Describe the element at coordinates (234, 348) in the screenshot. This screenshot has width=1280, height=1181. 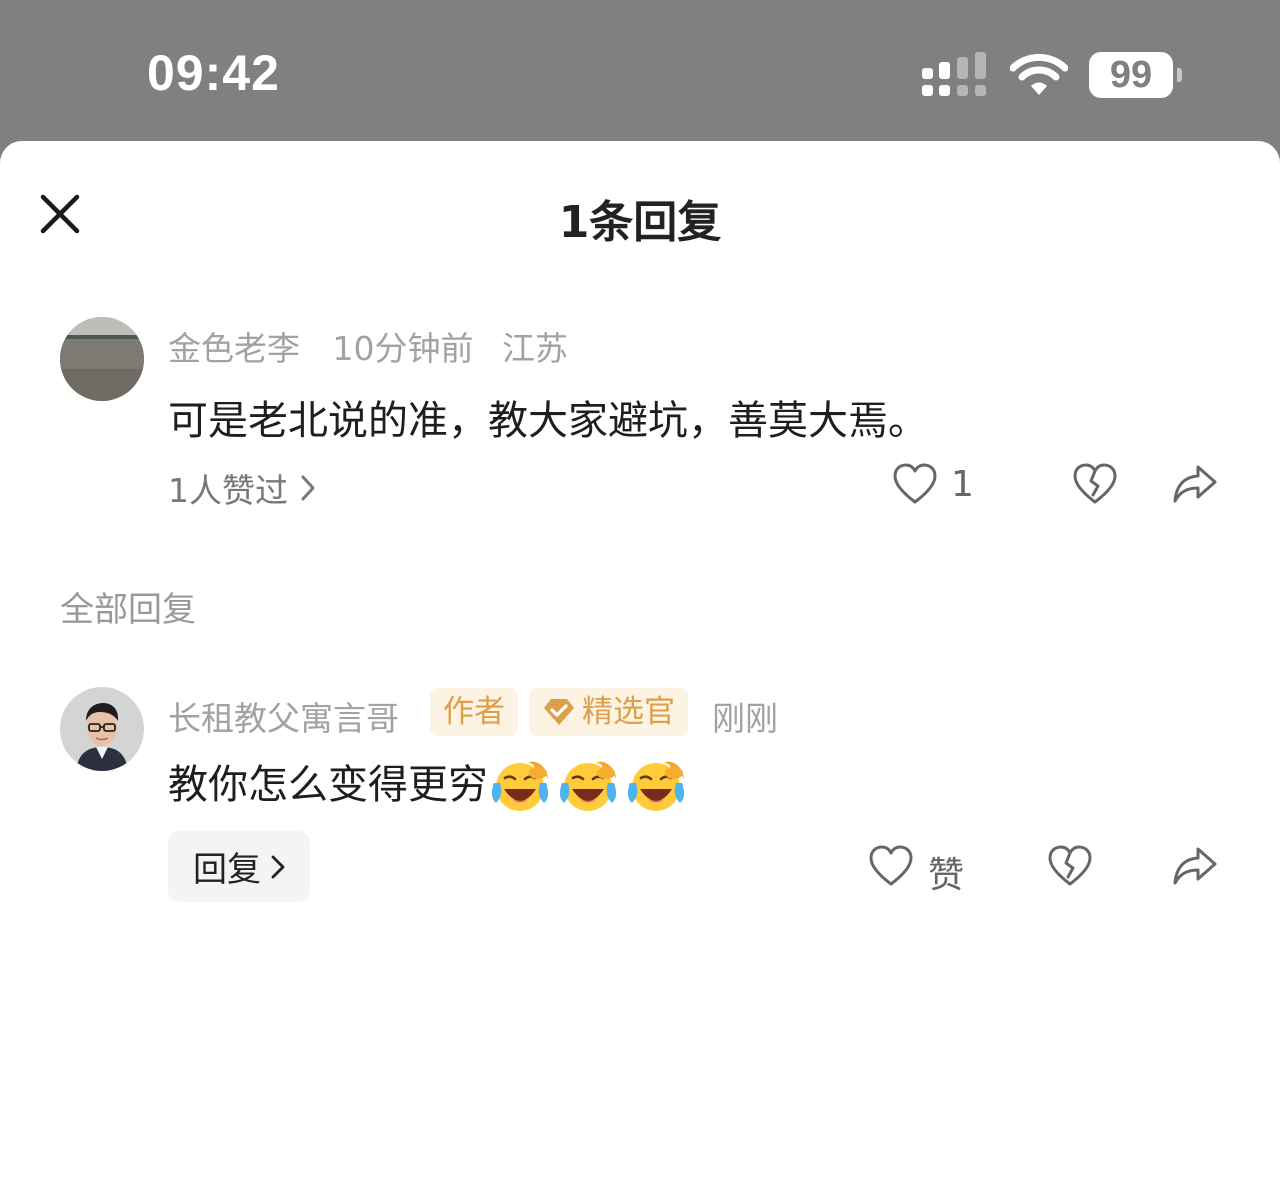
I see `comment-username: 金色老李` at that location.